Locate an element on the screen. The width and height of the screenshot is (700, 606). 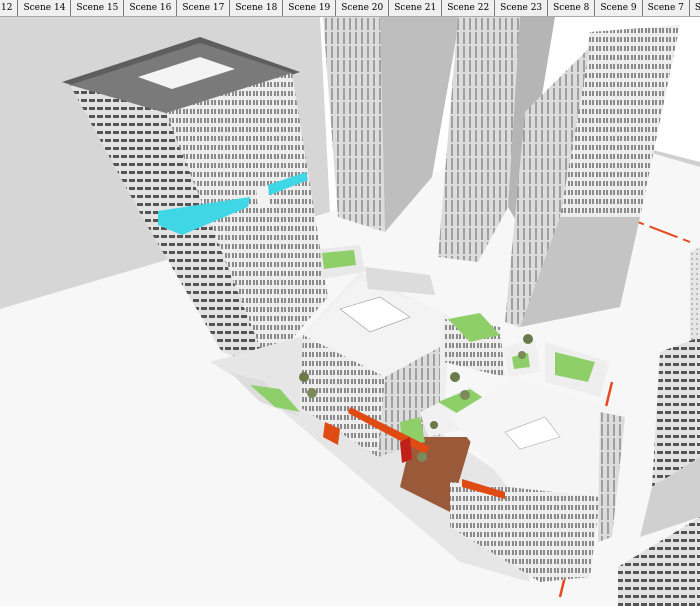
scene-tab: Scene 19 is located at coordinates (310, 8).